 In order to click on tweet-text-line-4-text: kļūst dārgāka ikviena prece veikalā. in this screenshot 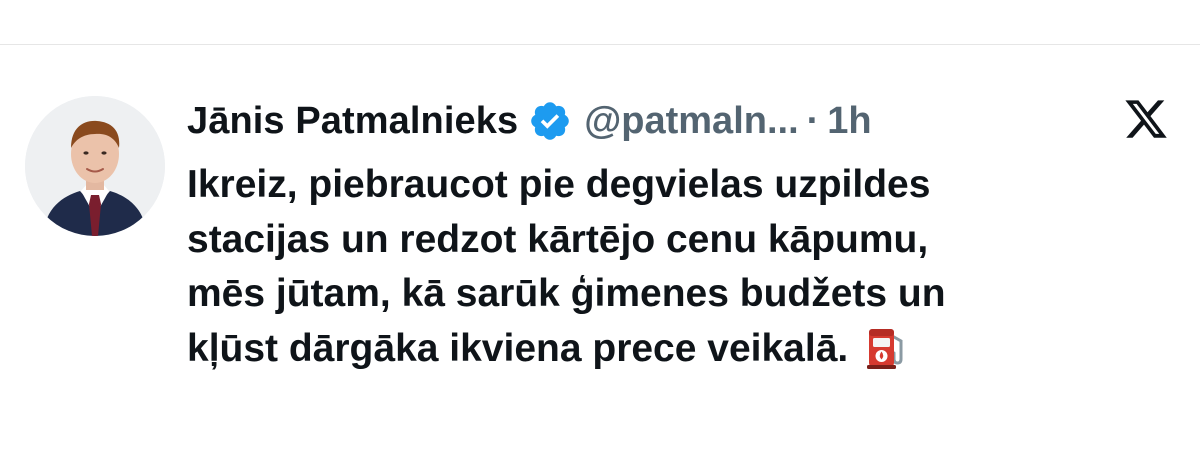, I will do `click(518, 348)`.